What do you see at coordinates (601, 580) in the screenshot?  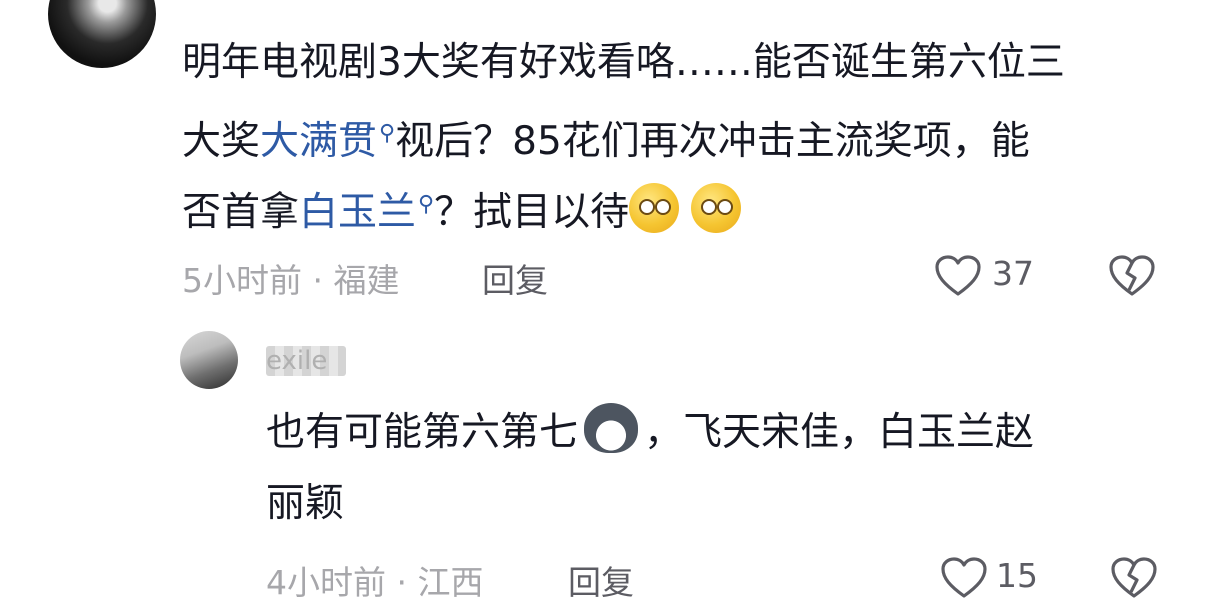 I see `reply-reply-button: 回复` at bounding box center [601, 580].